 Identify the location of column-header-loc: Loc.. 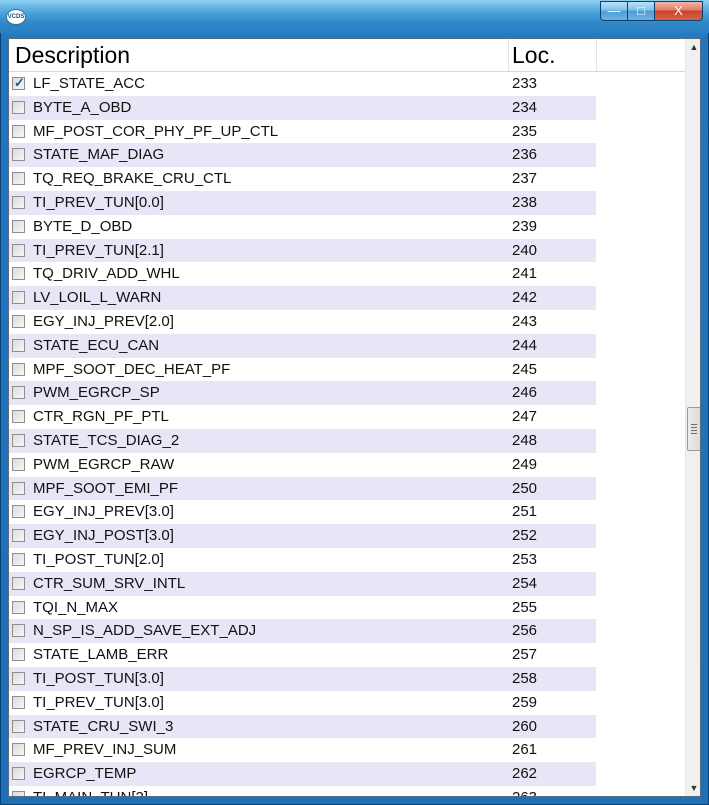
(533, 55).